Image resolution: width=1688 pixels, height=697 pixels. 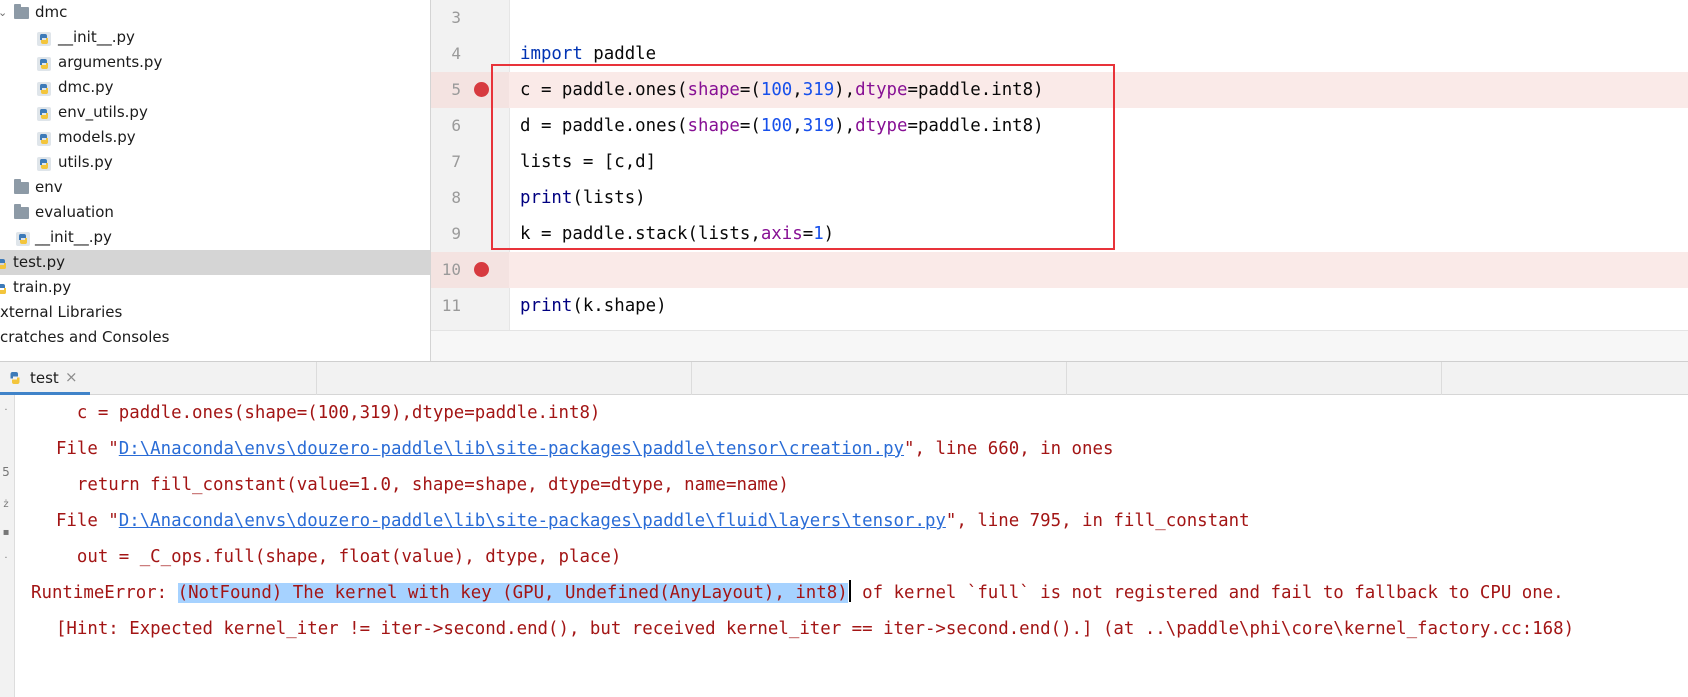 I want to click on code-line-breakpoint: 10, so click(x=1059, y=270).